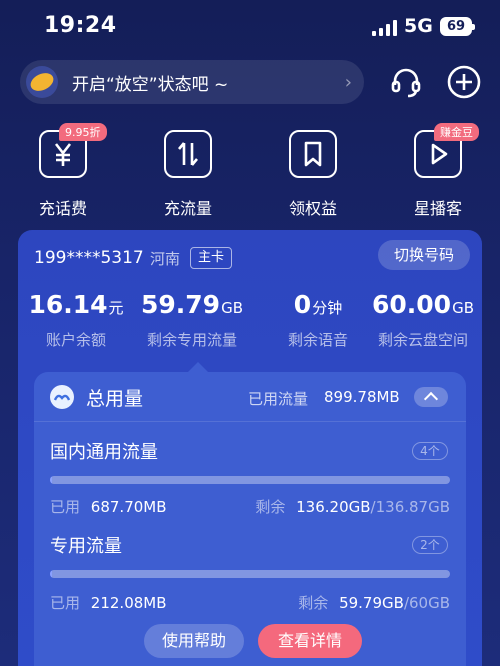  I want to click on status-bar: 19:24 5G 69, so click(250, 27).